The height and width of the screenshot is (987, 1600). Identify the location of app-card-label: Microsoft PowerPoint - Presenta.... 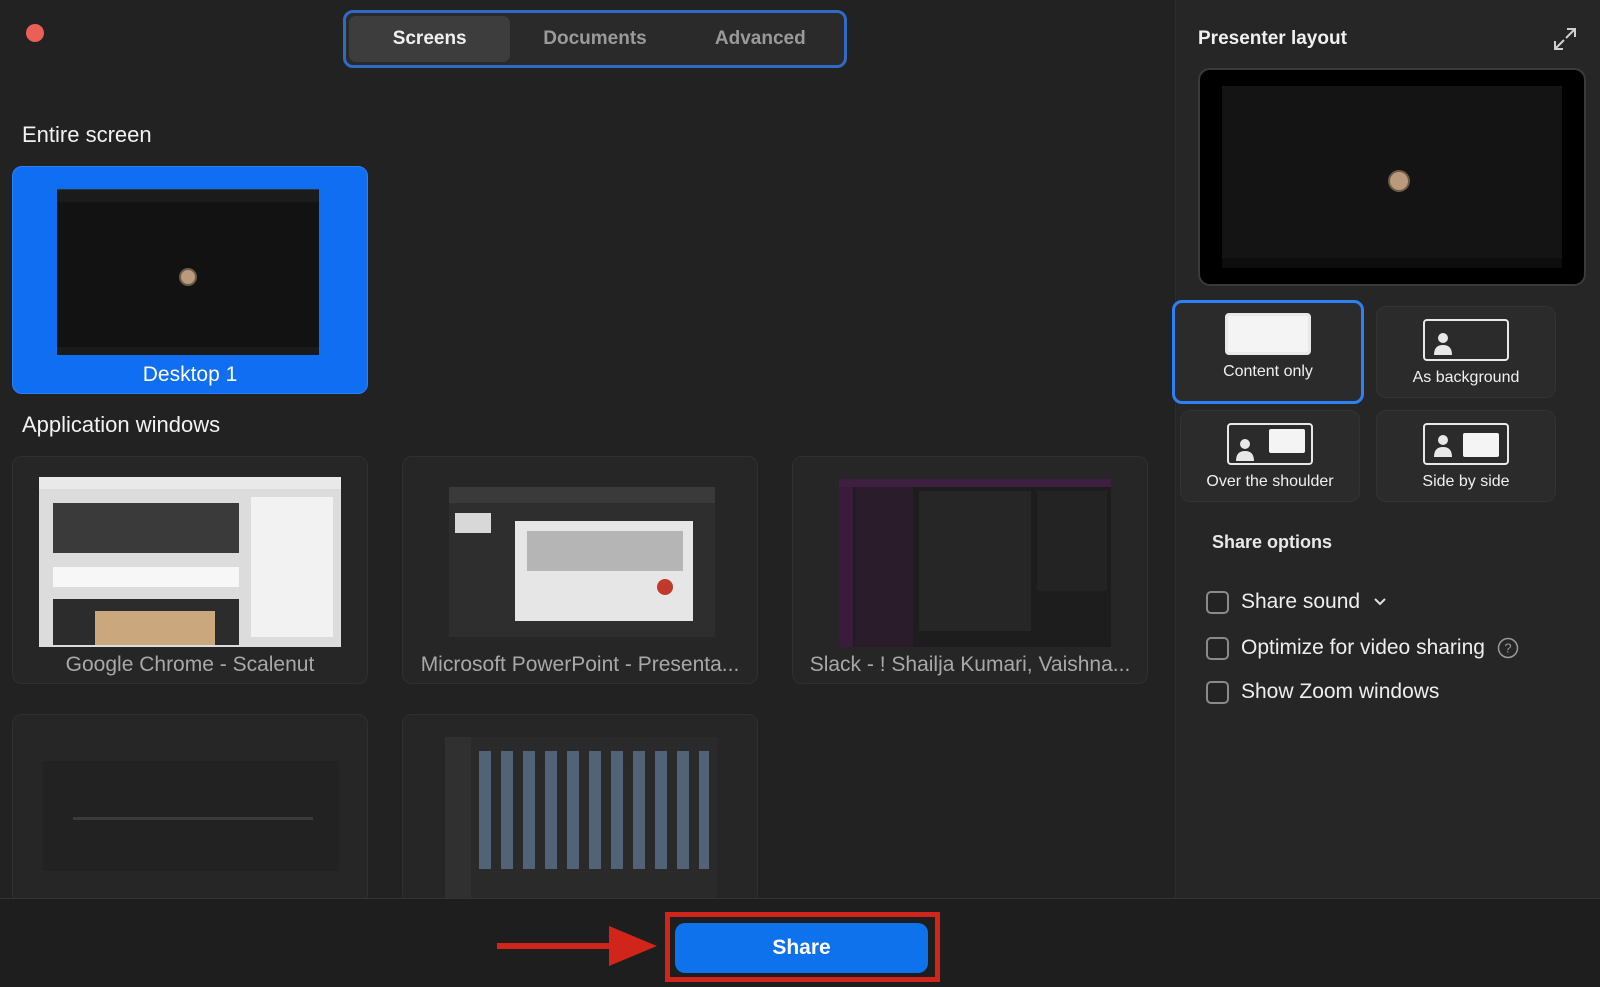
(580, 664).